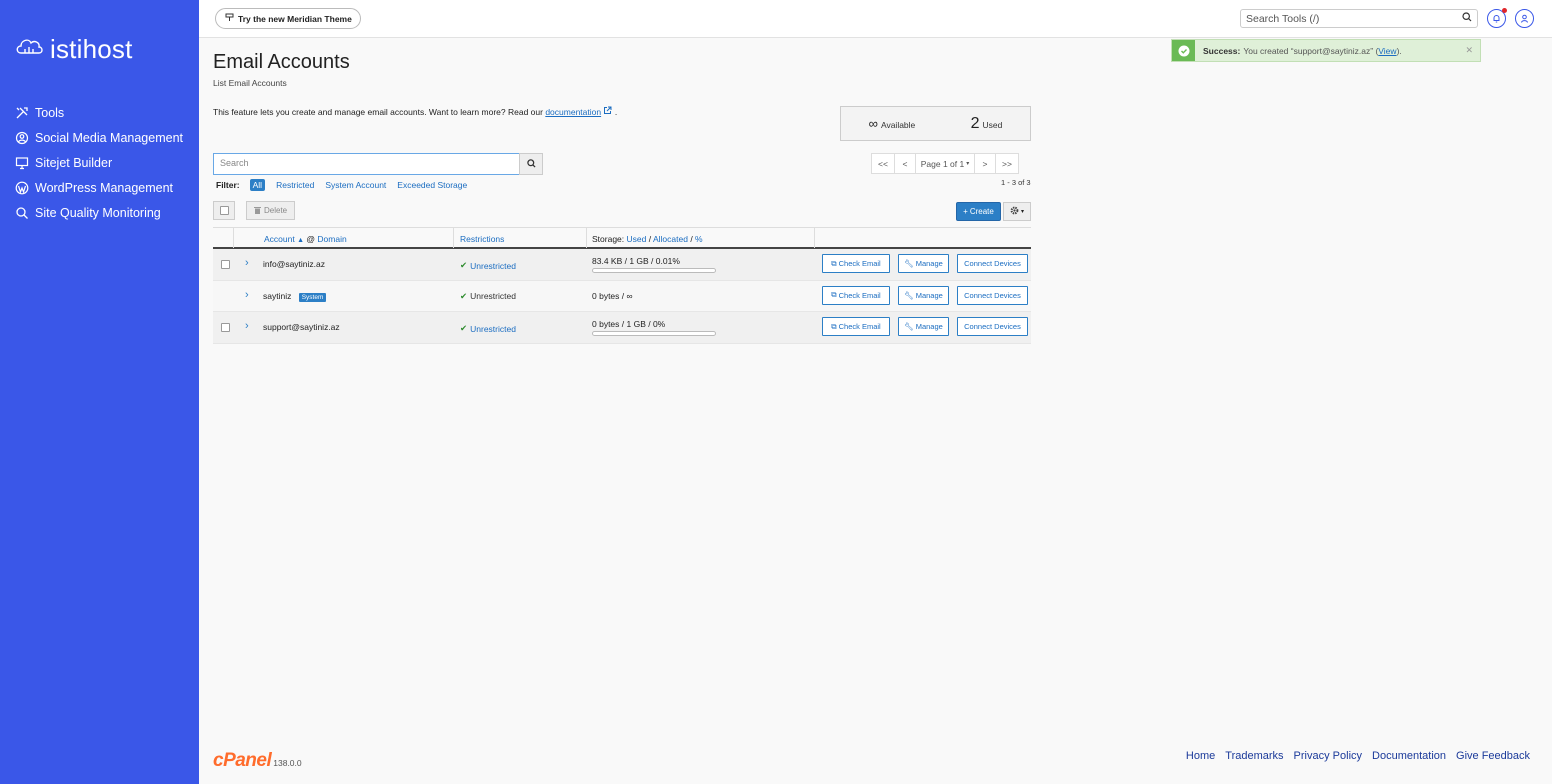  I want to click on restrictions-header: Restrictions, so click(482, 239).